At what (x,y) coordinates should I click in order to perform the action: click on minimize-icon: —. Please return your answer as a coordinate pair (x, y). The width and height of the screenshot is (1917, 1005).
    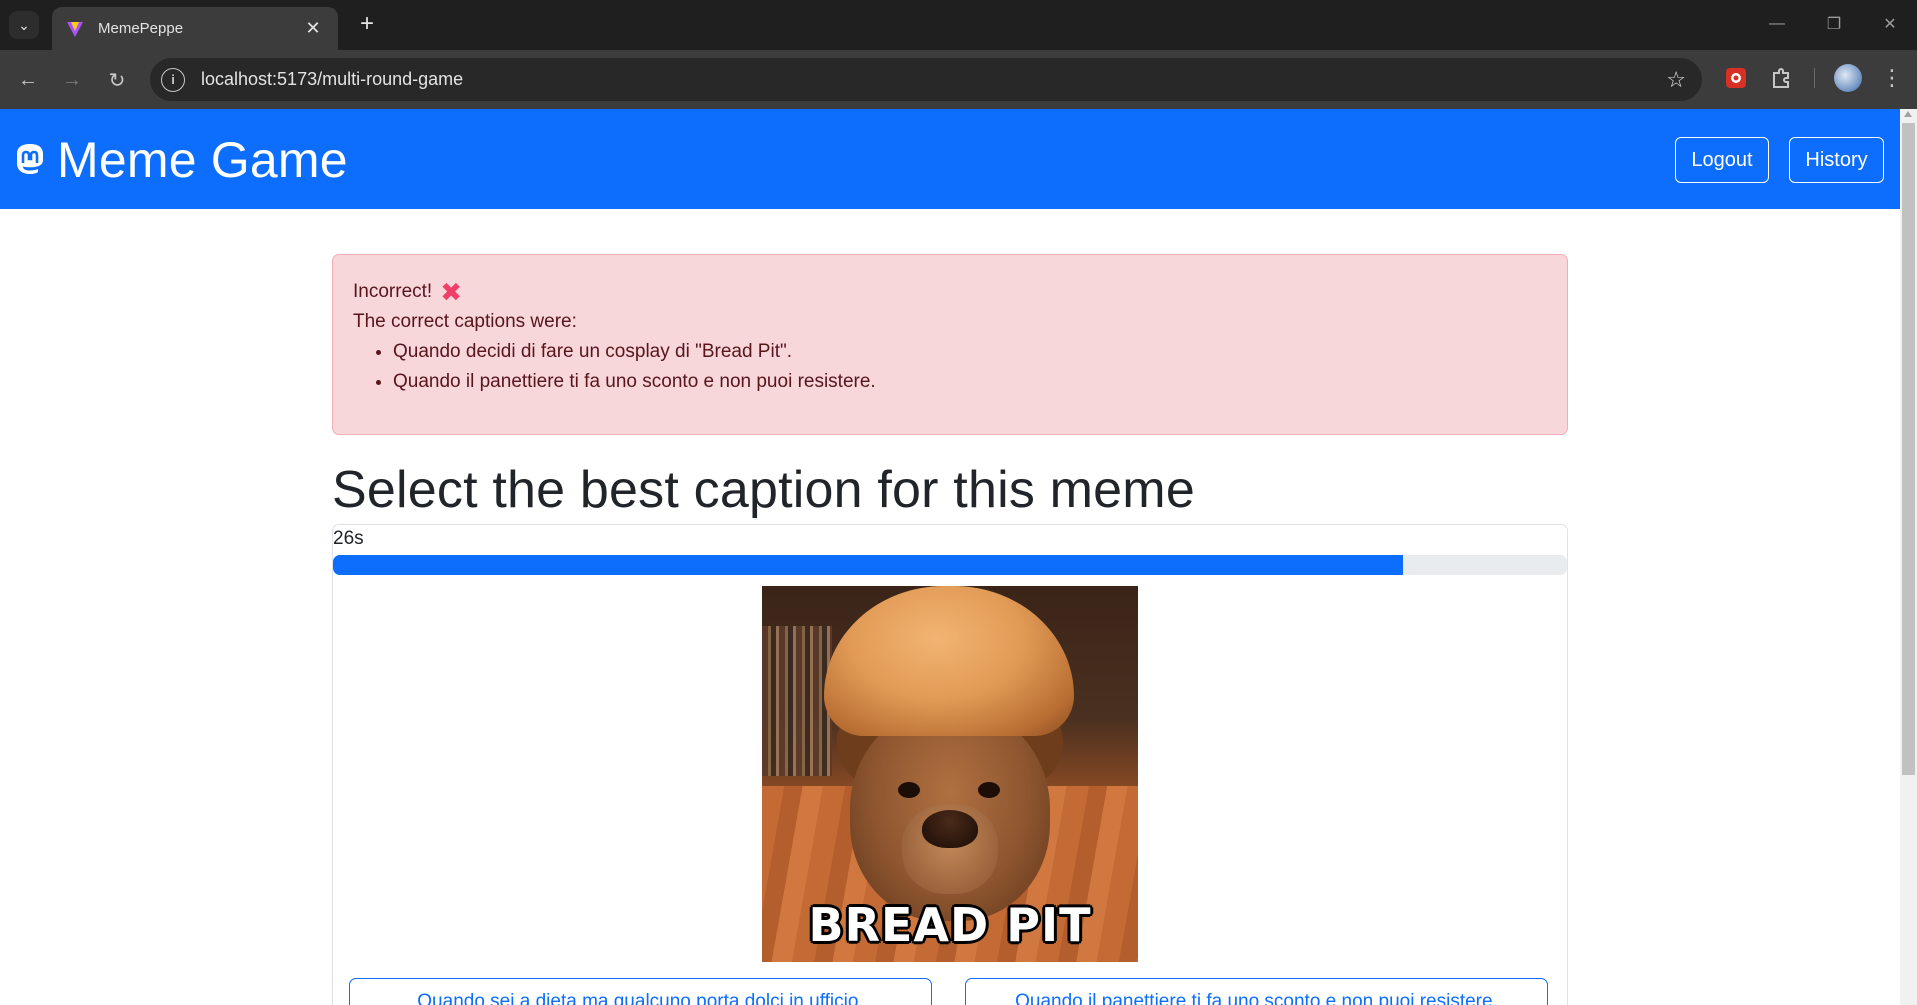
    Looking at the image, I should click on (1777, 24).